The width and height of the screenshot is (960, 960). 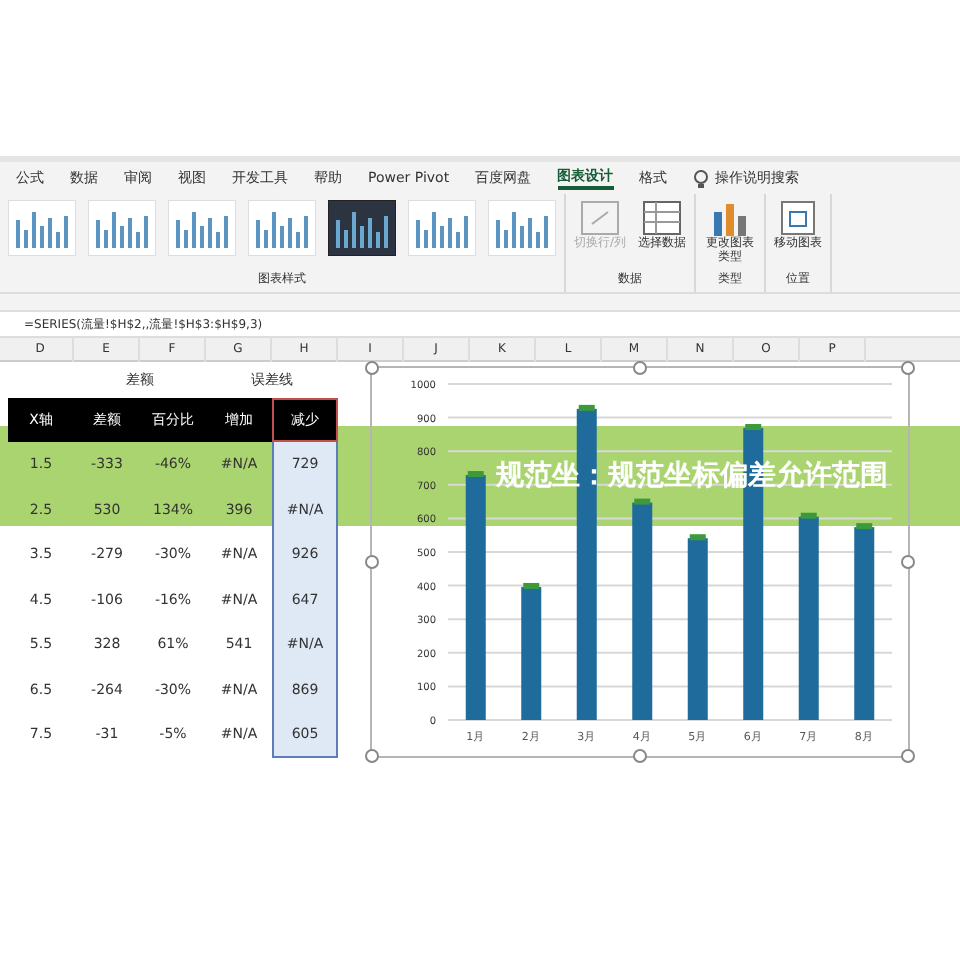 What do you see at coordinates (662, 218) in the screenshot?
I see `table-icon` at bounding box center [662, 218].